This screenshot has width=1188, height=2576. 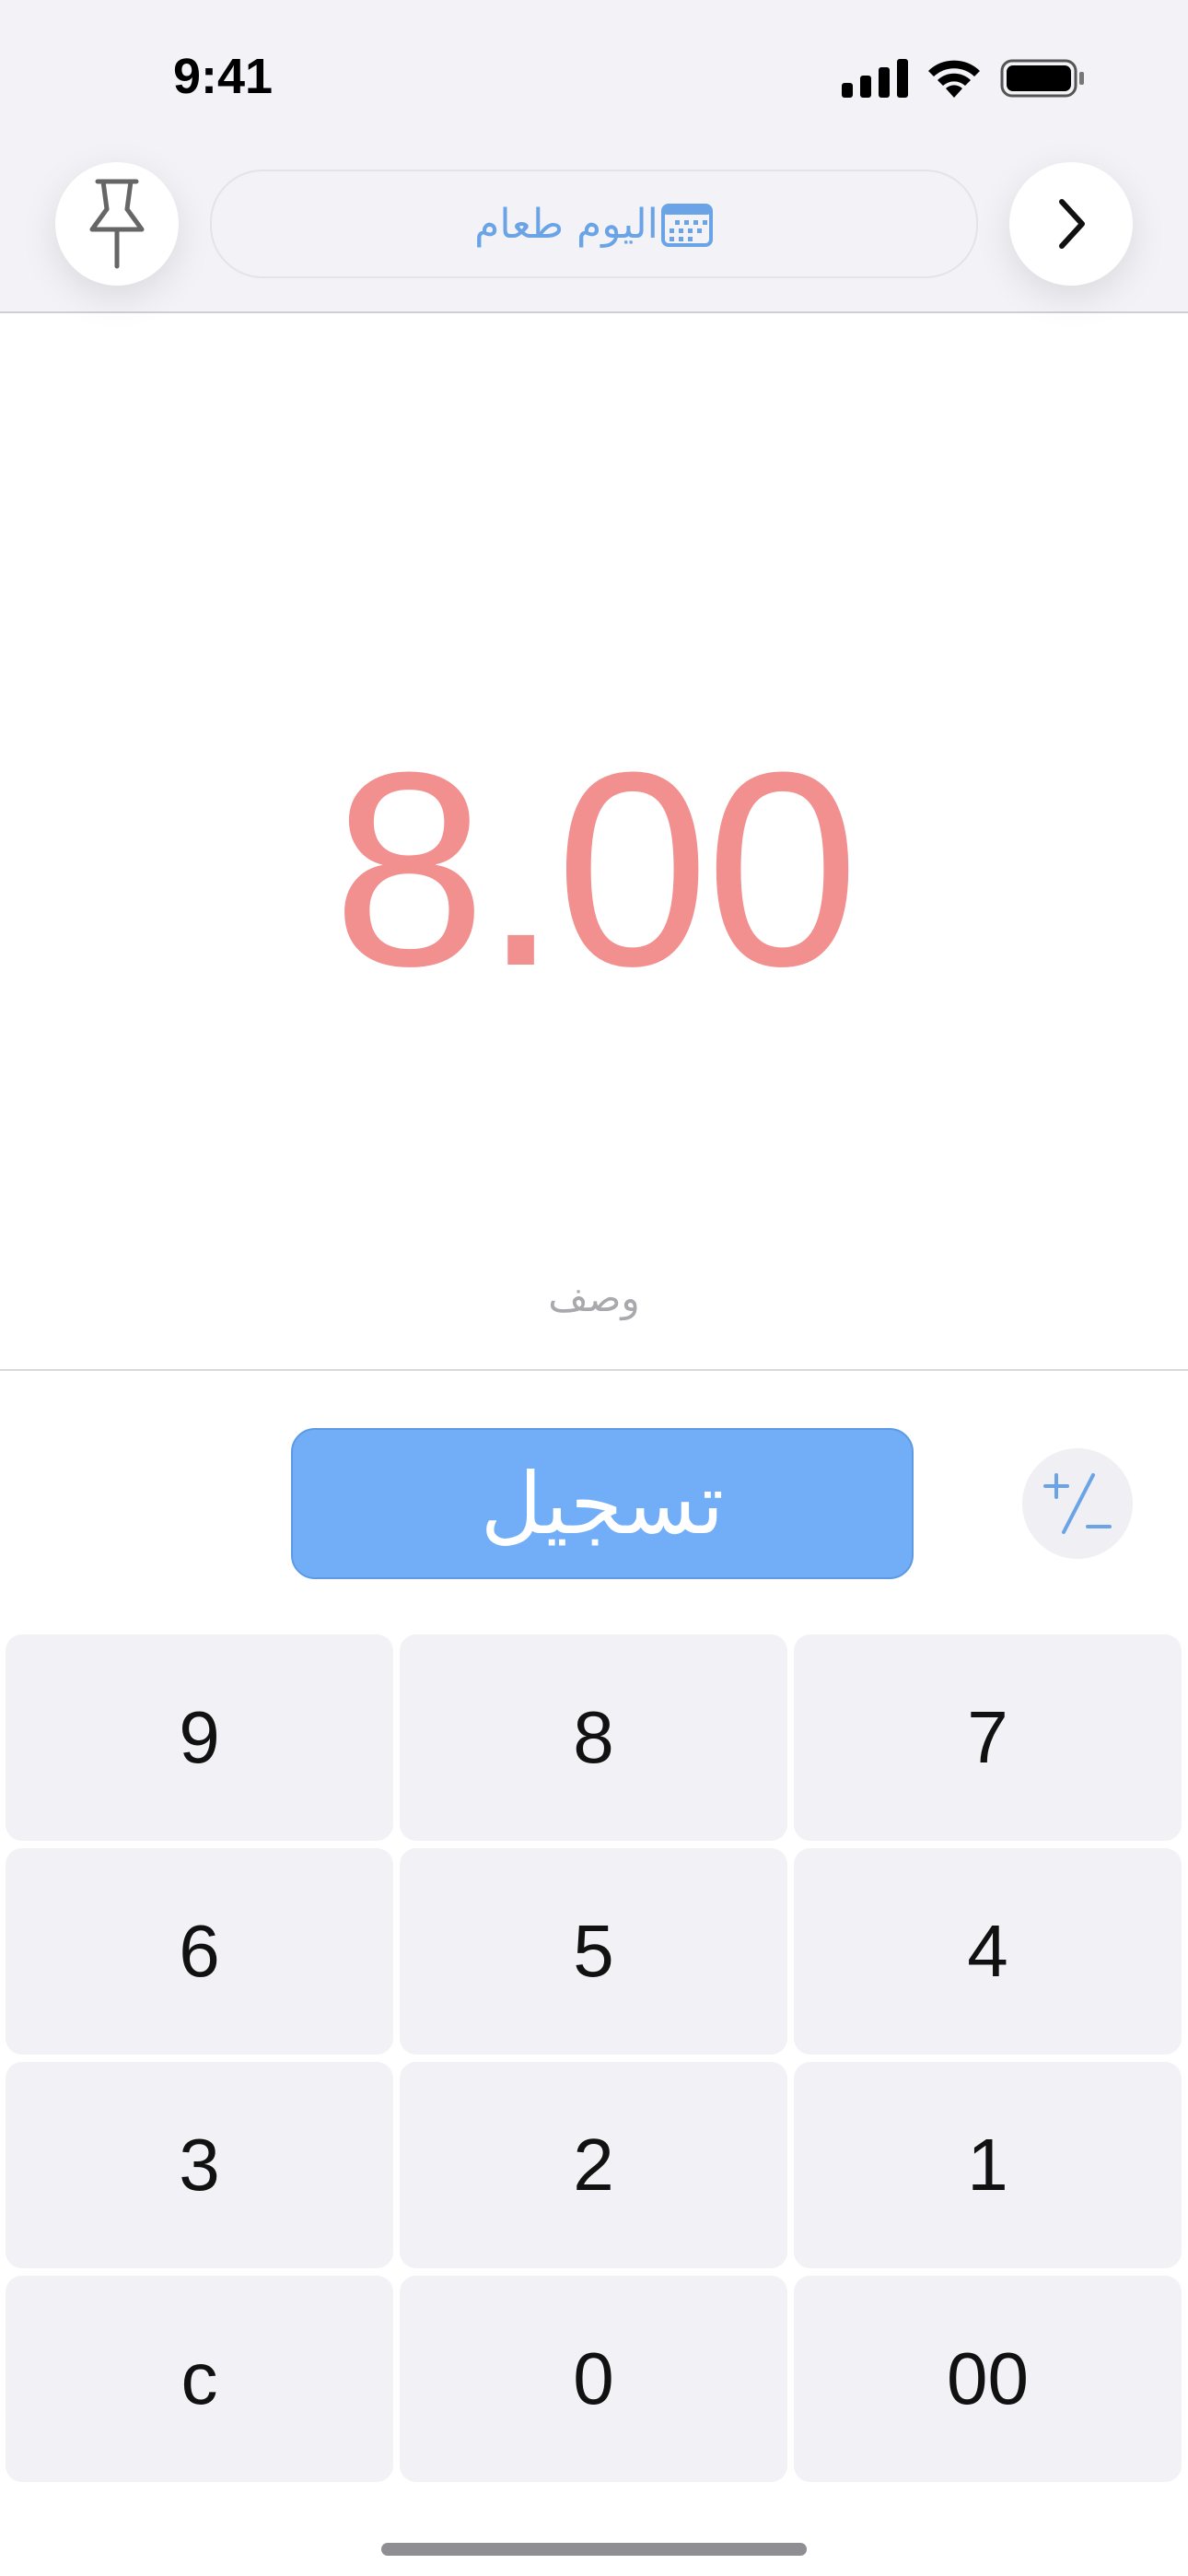 I want to click on amount-display: 8.00, so click(x=595, y=869).